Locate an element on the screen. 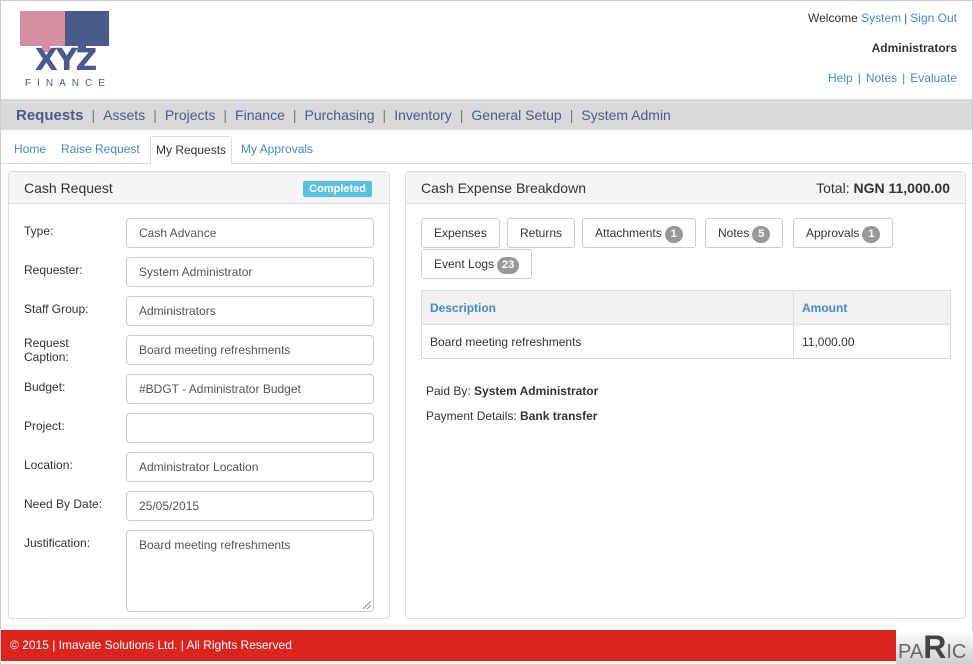 The image size is (973, 664). request-caption-label: Request Caption: is located at coordinates (46, 350).